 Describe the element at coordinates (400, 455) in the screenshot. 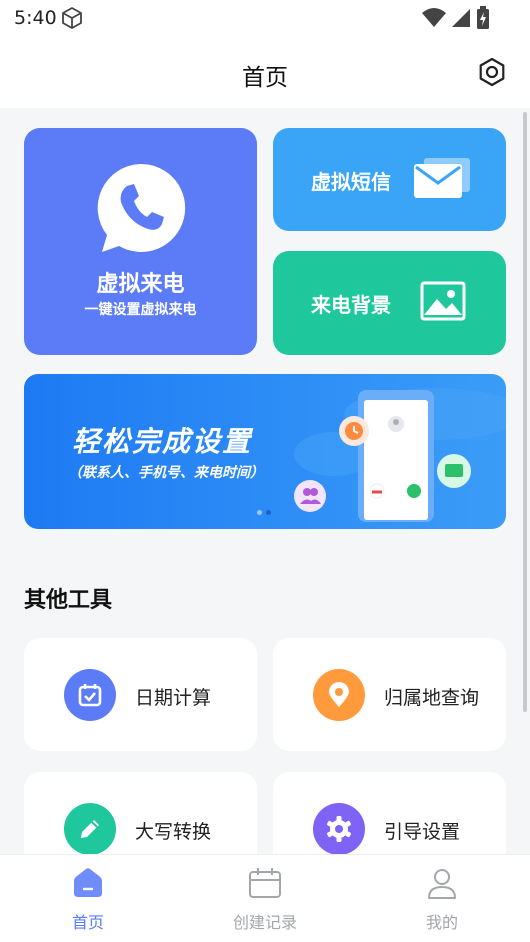

I see `banner-illustration` at that location.